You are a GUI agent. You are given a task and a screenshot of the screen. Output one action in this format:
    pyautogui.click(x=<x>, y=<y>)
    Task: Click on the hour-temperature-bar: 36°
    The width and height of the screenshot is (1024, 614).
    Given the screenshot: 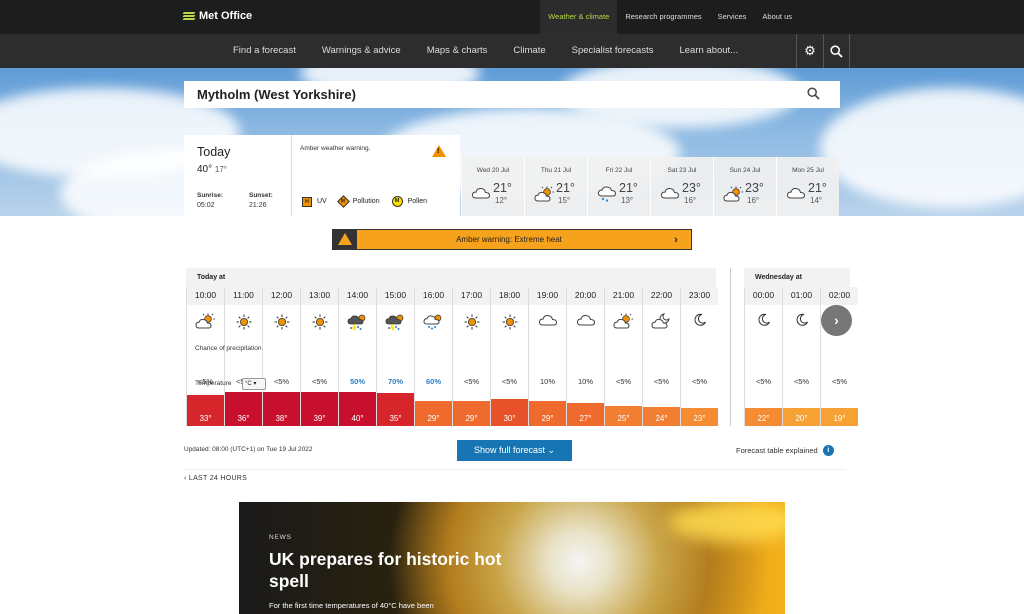 What is the action you would take?
    pyautogui.click(x=243, y=409)
    